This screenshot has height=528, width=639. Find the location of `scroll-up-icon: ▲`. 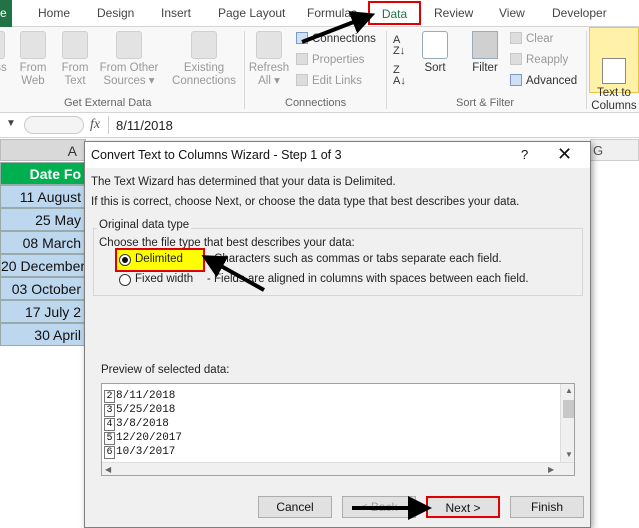

scroll-up-icon: ▲ is located at coordinates (569, 390).